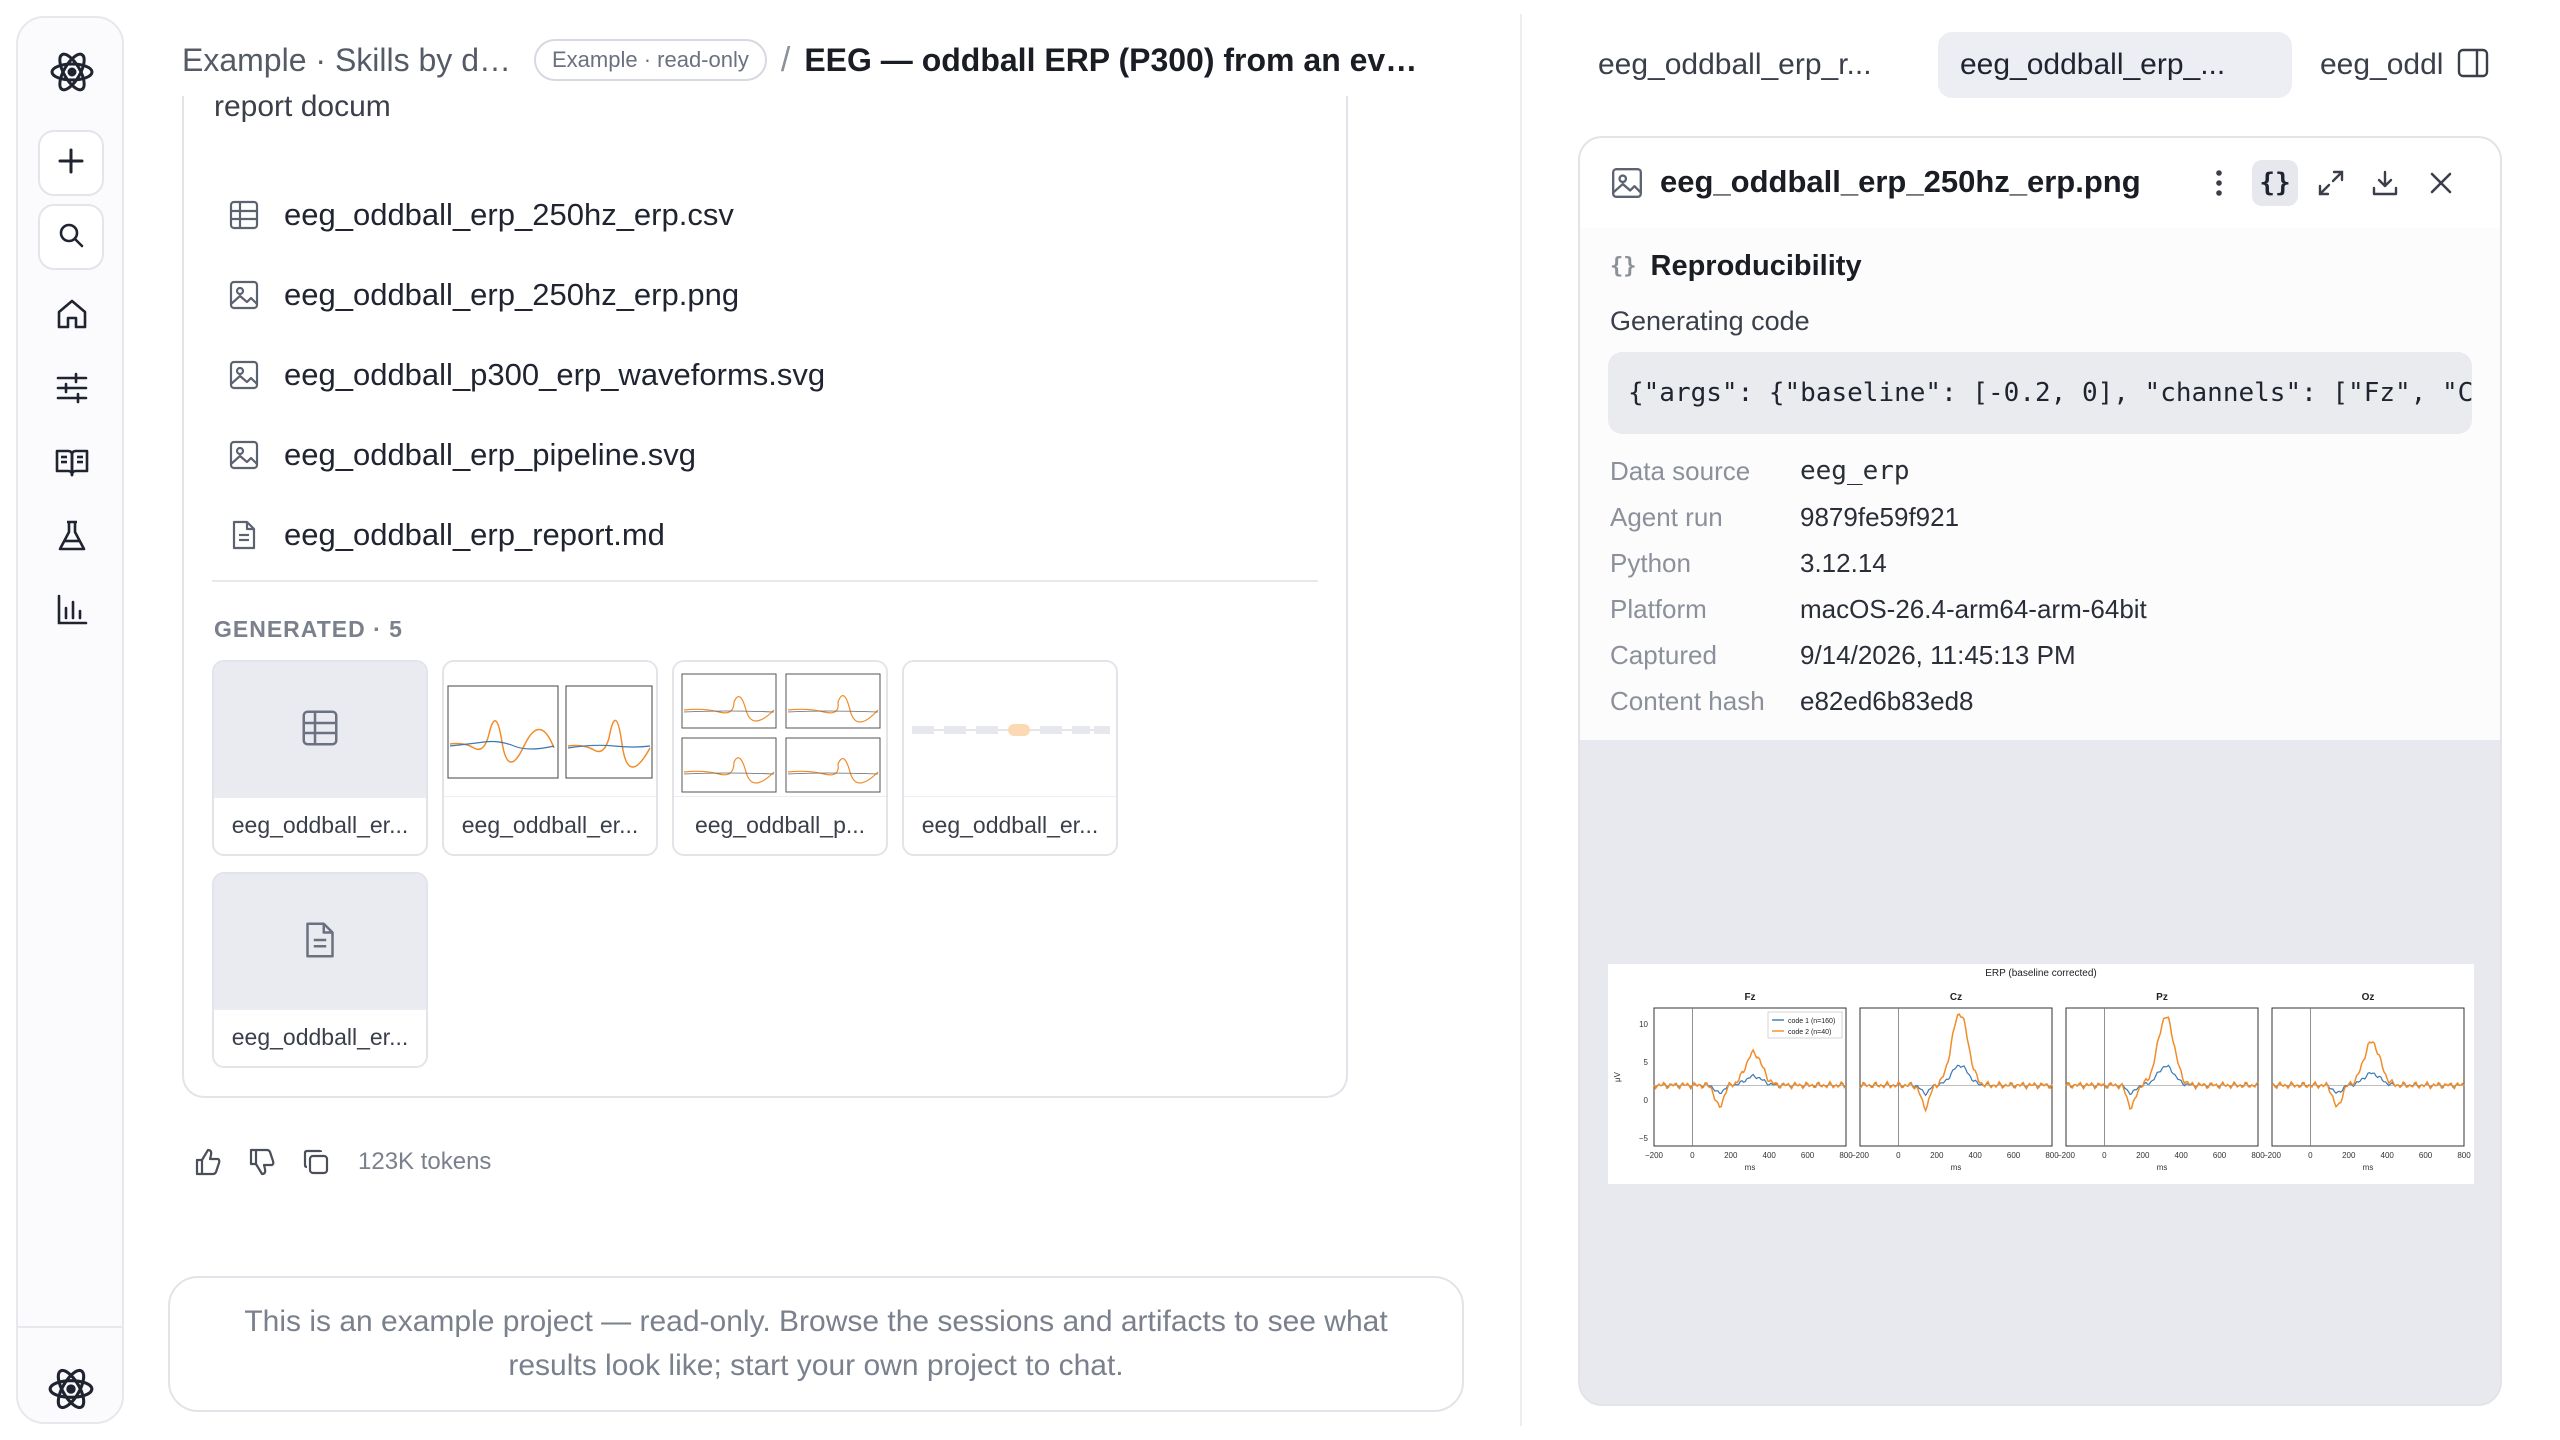 Image resolution: width=2560 pixels, height=1440 pixels. Describe the element at coordinates (72, 462) in the screenshot. I see `book-icon` at that location.